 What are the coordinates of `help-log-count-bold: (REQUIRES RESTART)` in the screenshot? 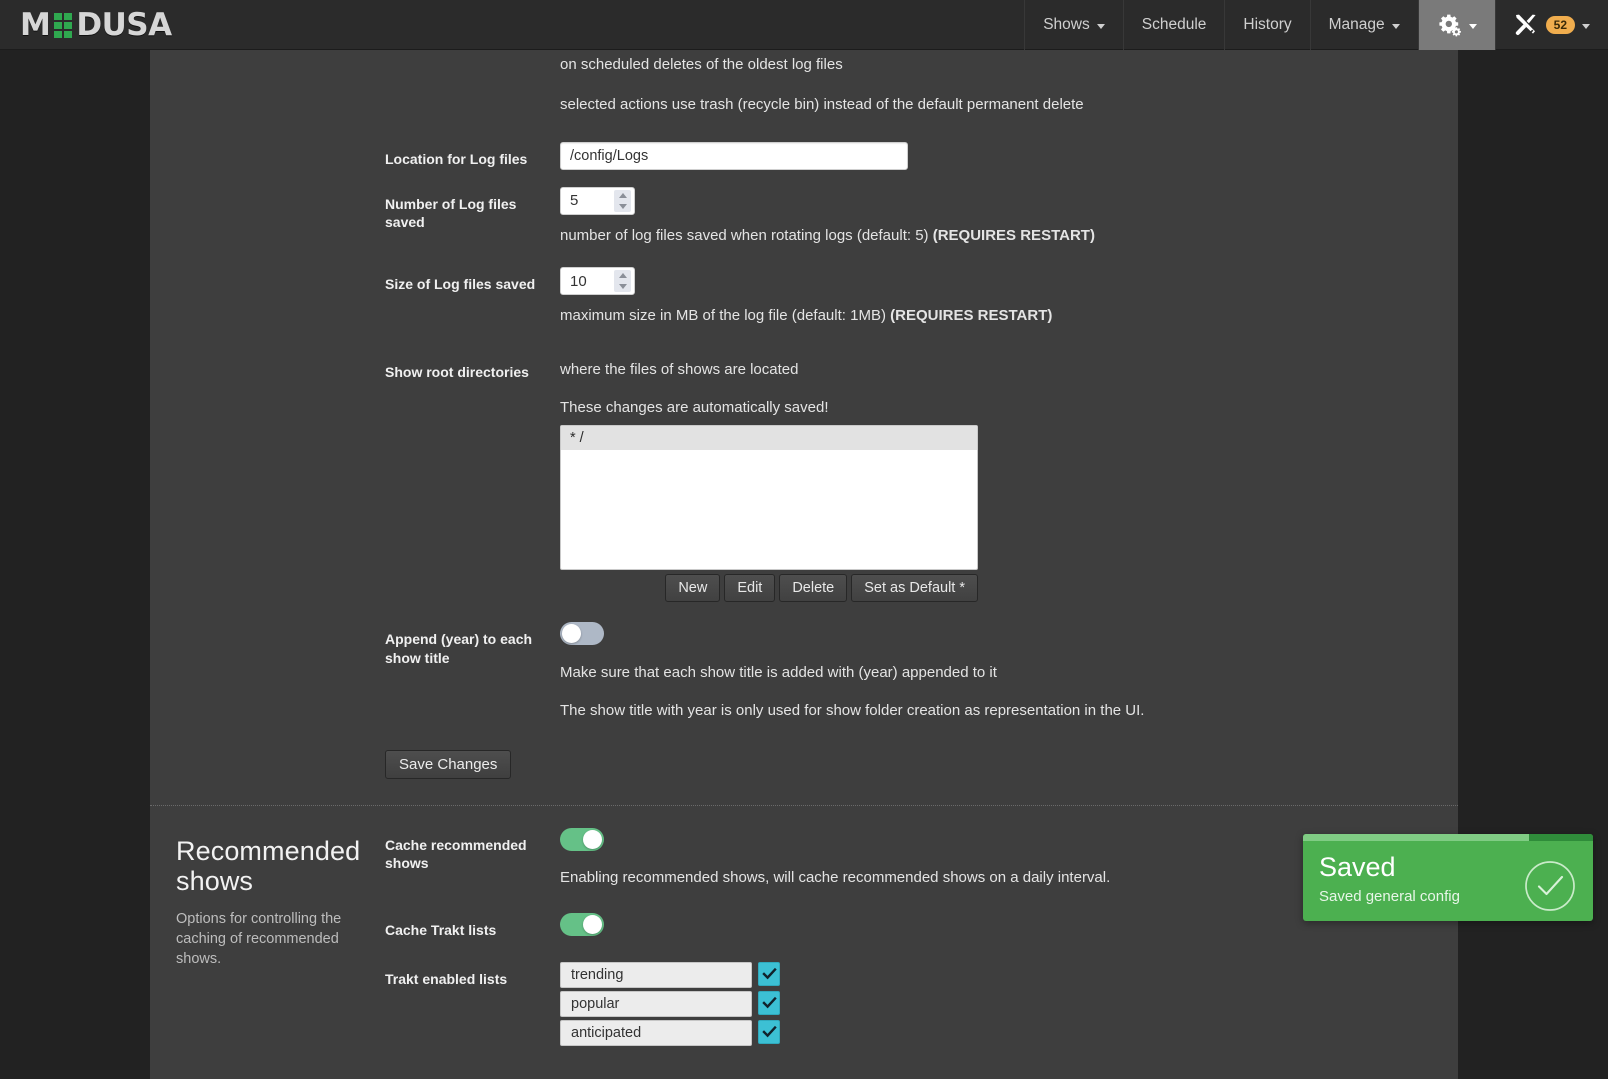 It's located at (1013, 235).